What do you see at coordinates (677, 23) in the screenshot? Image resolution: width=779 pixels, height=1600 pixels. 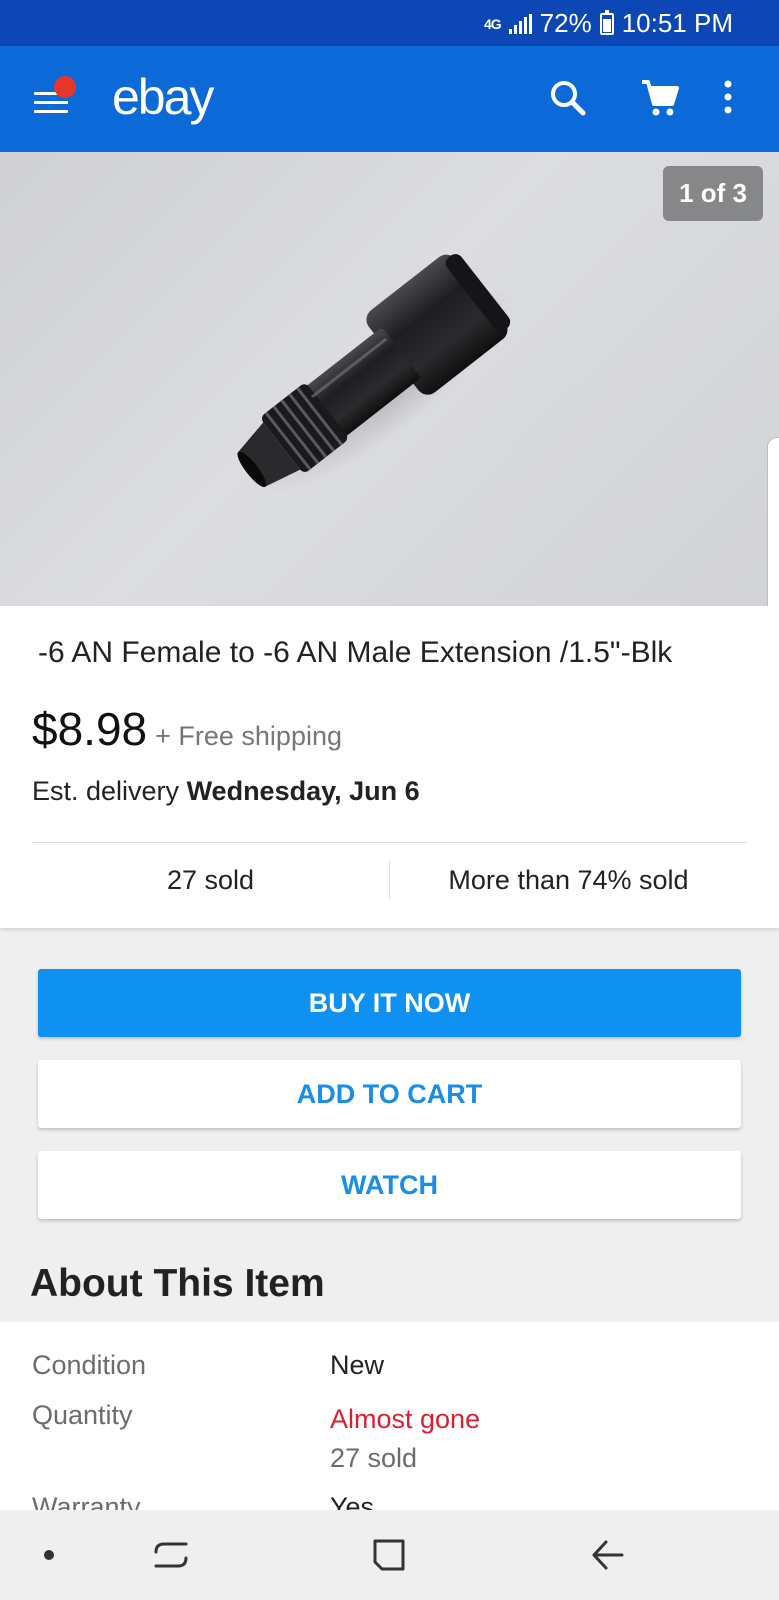 I see `clock: 10:51 PM` at bounding box center [677, 23].